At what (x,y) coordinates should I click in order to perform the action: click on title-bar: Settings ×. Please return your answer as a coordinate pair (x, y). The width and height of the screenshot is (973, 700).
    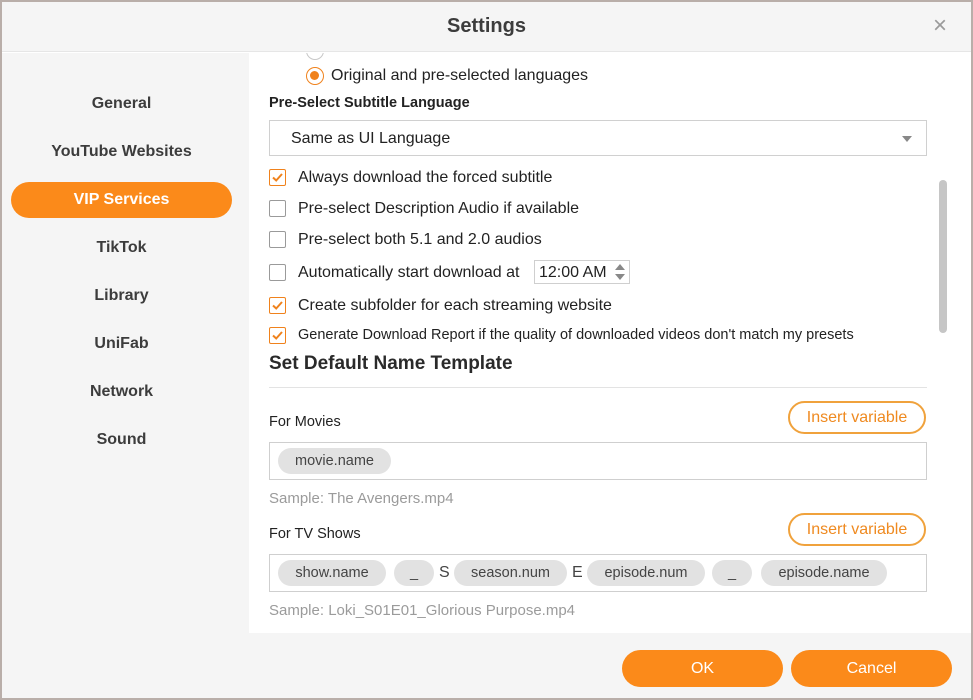
    Looking at the image, I should click on (486, 27).